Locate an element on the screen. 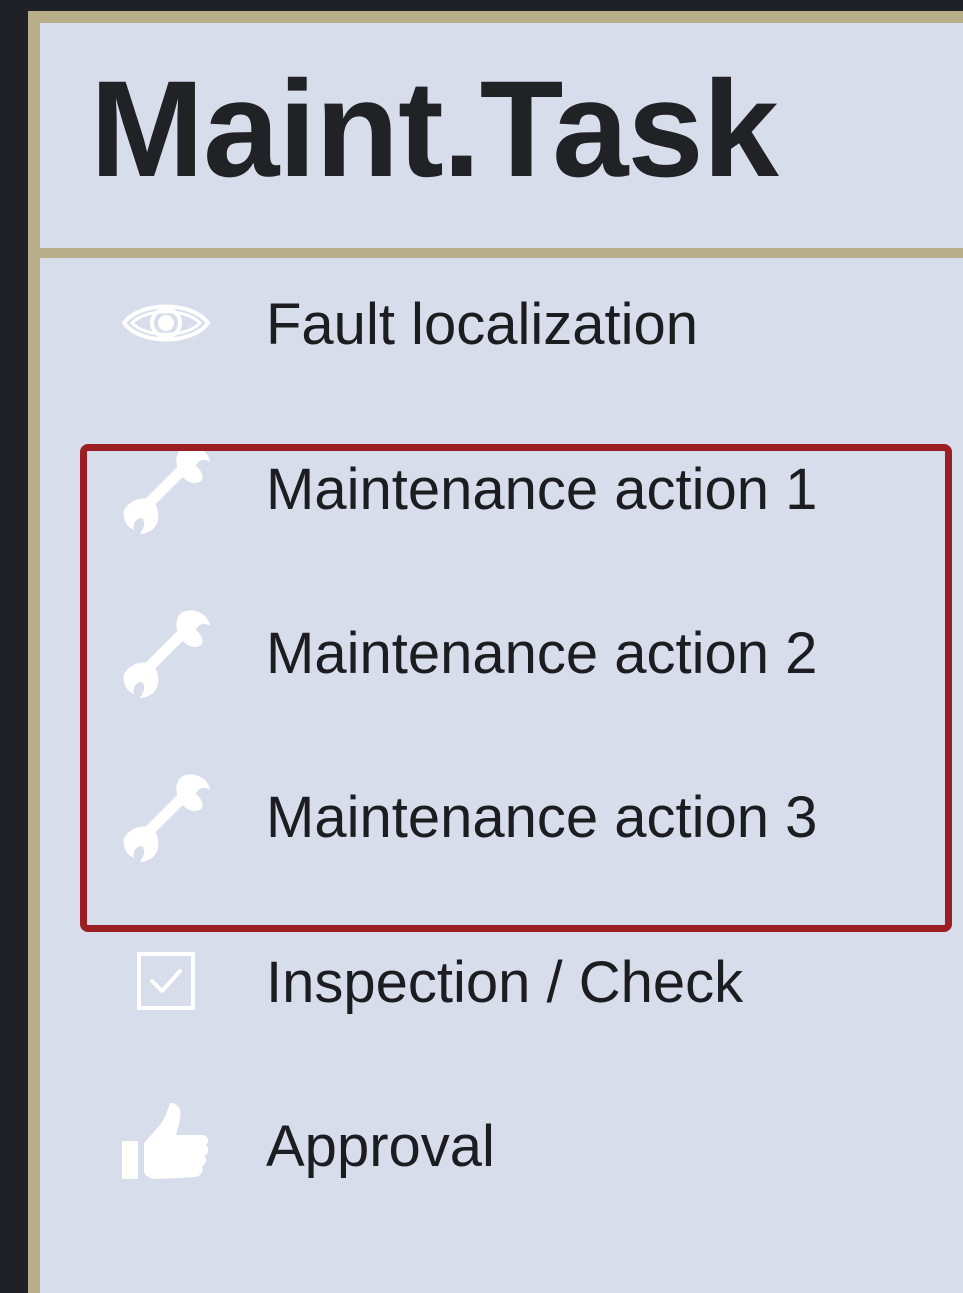 The width and height of the screenshot is (963, 1293). menu-item-maintenance-action-2: Maintenance action 2 is located at coordinates (501, 647).